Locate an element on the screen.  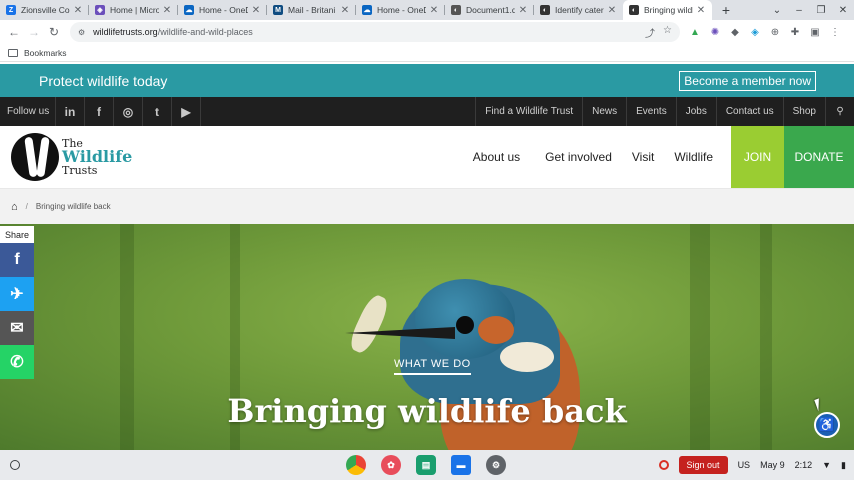
facebook-icon: f is located at coordinates (99, 111).